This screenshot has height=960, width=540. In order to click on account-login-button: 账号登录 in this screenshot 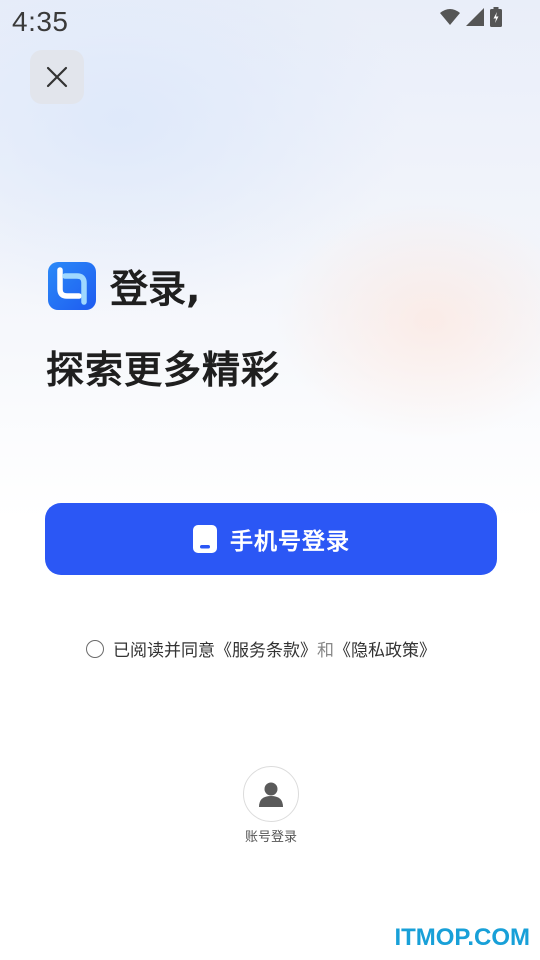, I will do `click(271, 805)`.